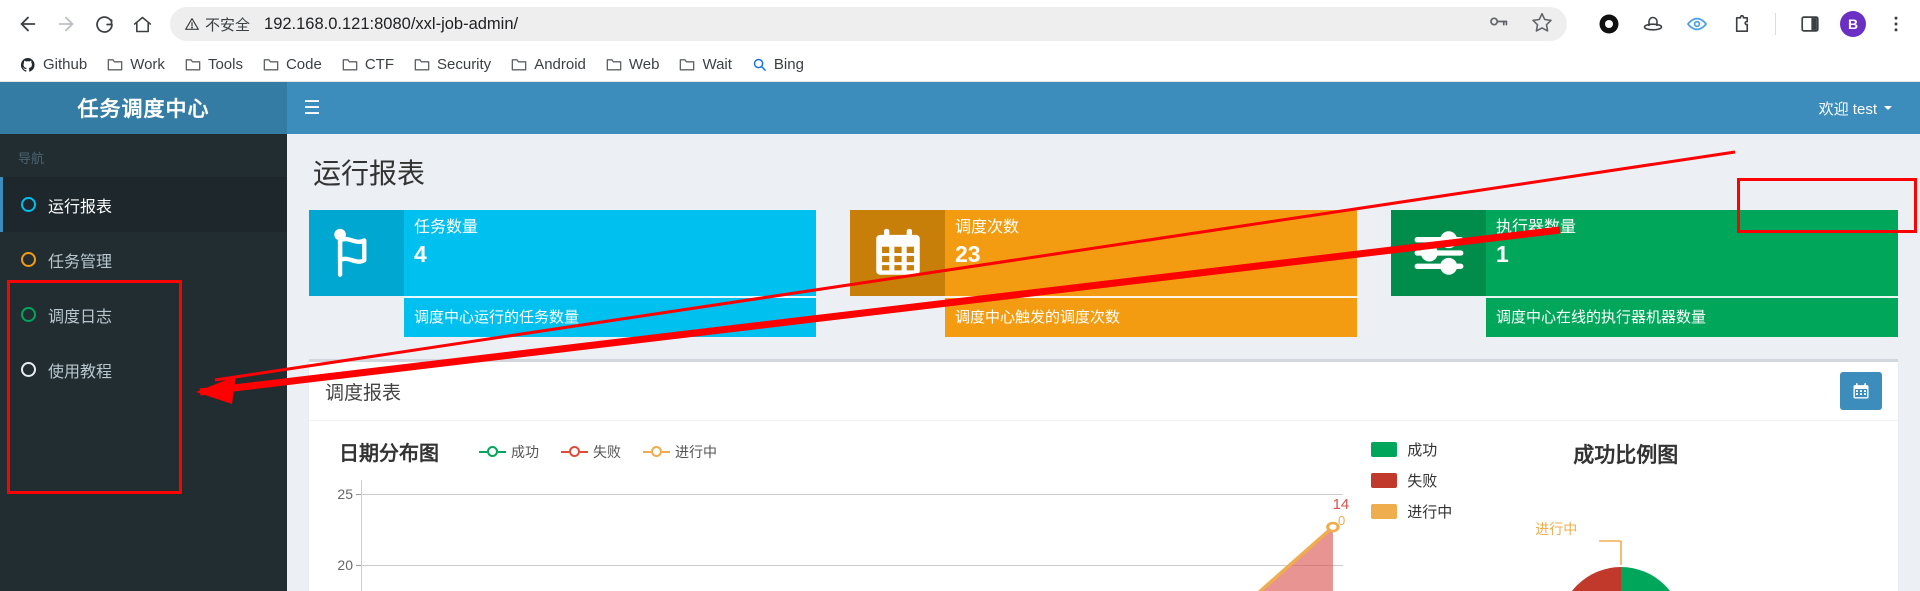 This screenshot has height=591, width=1920. I want to click on browser-menu-icon, so click(1896, 24).